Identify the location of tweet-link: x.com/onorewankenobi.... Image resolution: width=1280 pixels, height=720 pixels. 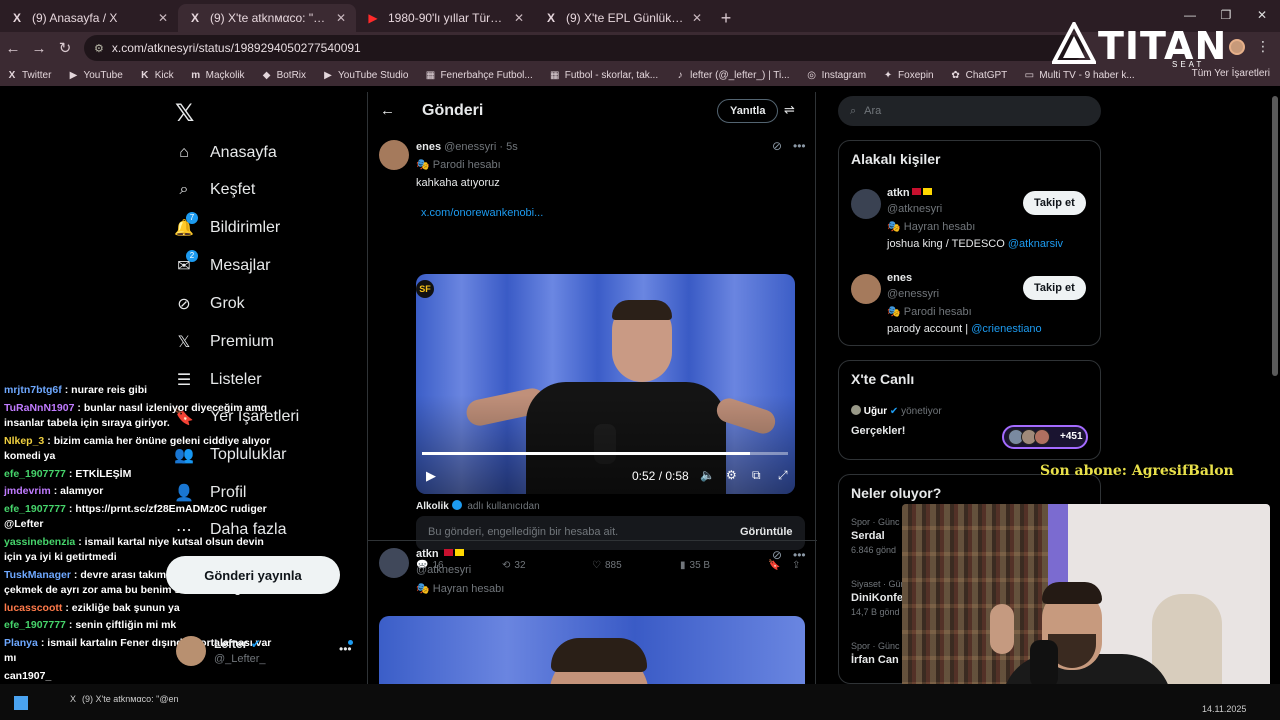
(482, 213).